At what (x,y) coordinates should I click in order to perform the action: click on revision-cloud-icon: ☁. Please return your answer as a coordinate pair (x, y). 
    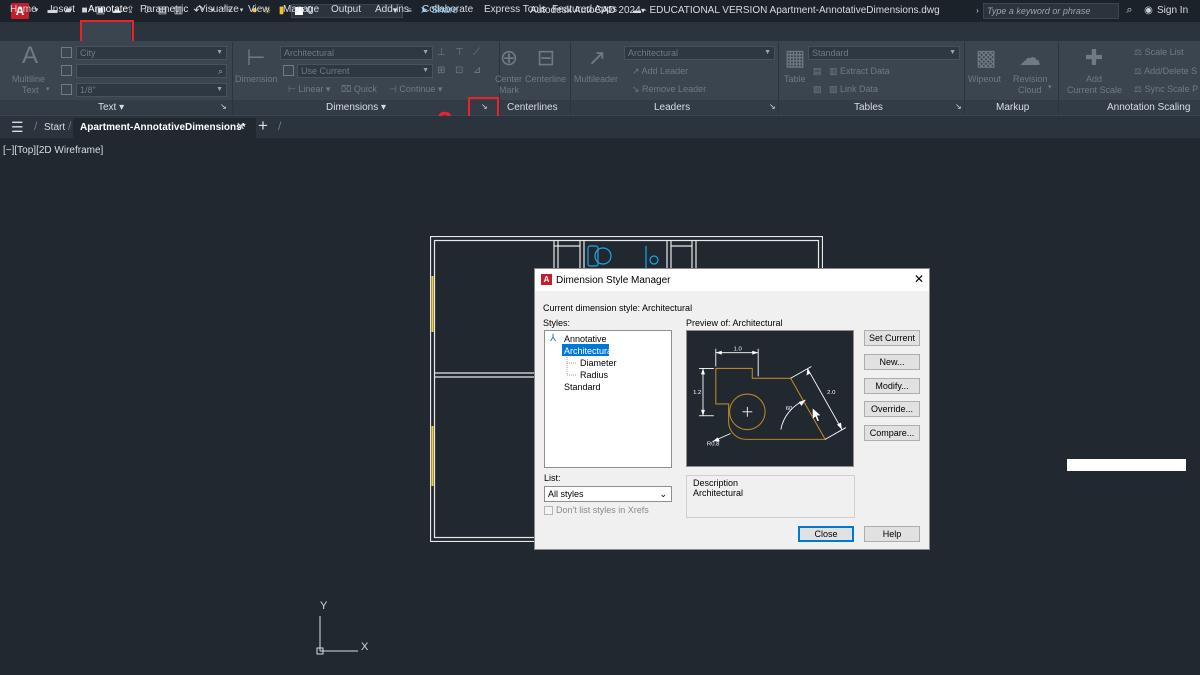
    Looking at the image, I should click on (1030, 59).